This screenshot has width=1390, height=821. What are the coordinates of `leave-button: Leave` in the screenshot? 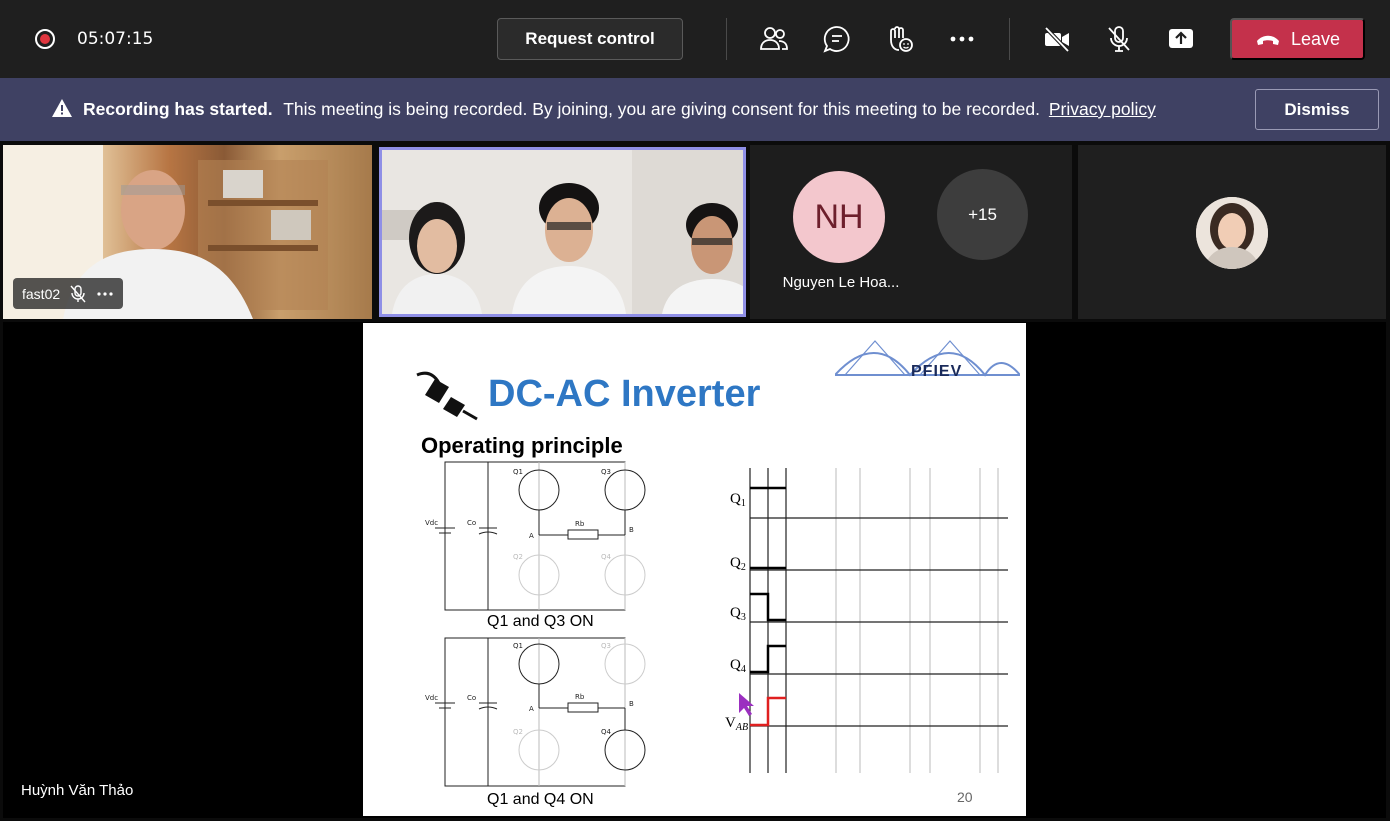 It's located at (1297, 39).